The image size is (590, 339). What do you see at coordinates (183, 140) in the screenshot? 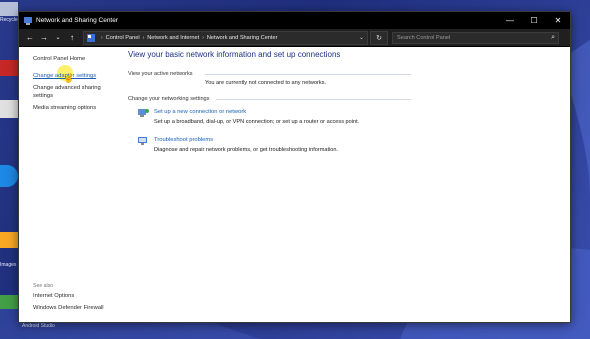
I see `troubleshoot-link: Troubleshoot problems` at bounding box center [183, 140].